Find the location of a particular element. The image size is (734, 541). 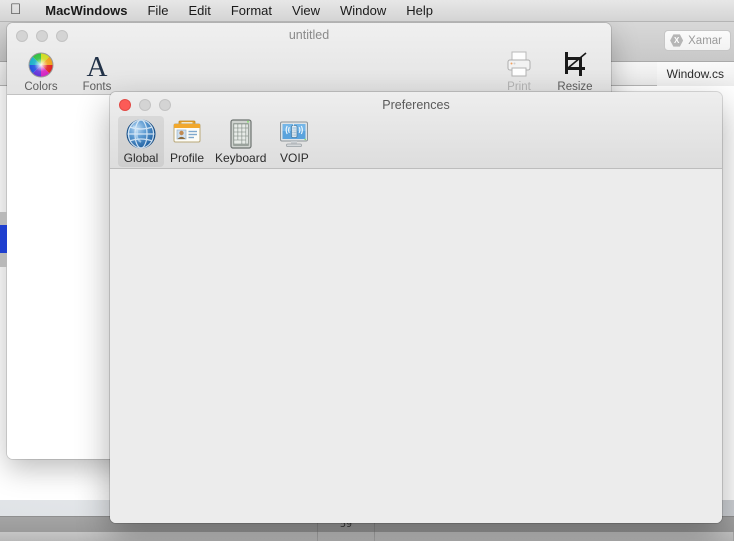

menu-item-edit: Edit is located at coordinates (199, 11).